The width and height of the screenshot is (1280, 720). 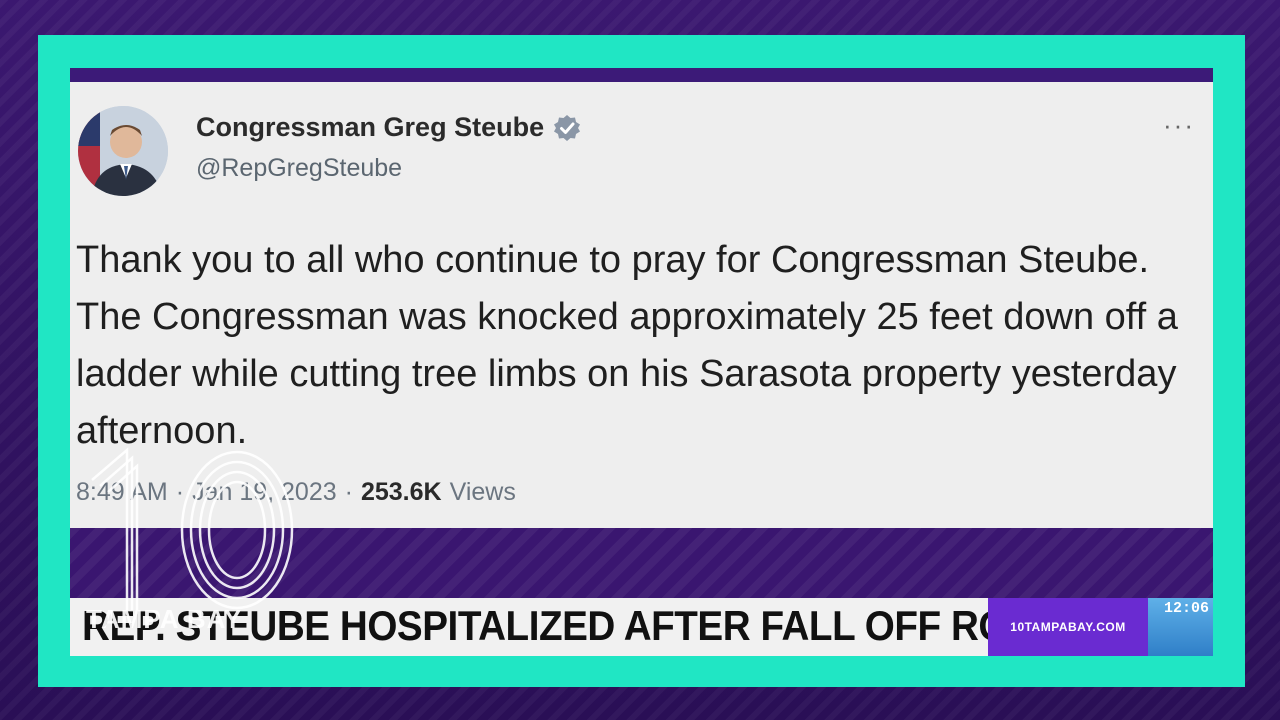 I want to click on clock-time: 12:06, so click(x=1186, y=608).